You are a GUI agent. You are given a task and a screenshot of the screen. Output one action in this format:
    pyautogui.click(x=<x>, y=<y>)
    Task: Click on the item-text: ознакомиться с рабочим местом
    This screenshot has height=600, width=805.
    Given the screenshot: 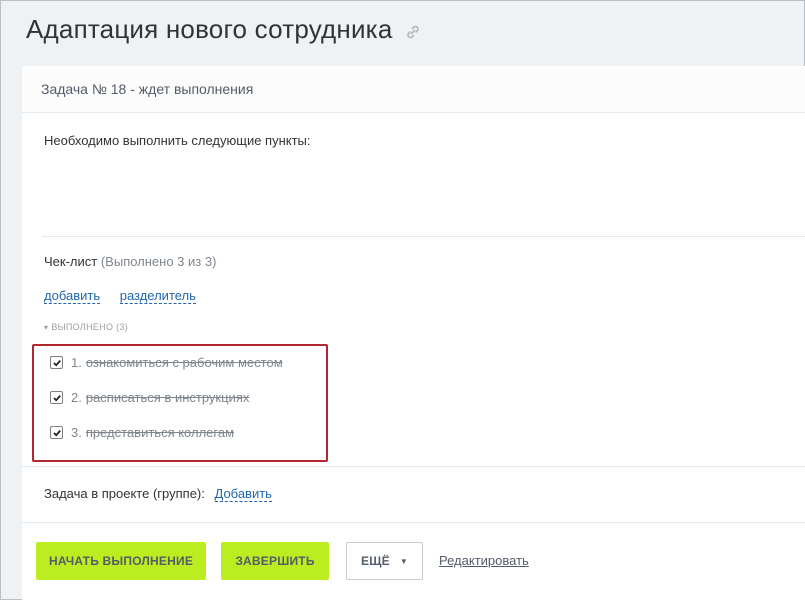 What is the action you would take?
    pyautogui.click(x=184, y=362)
    